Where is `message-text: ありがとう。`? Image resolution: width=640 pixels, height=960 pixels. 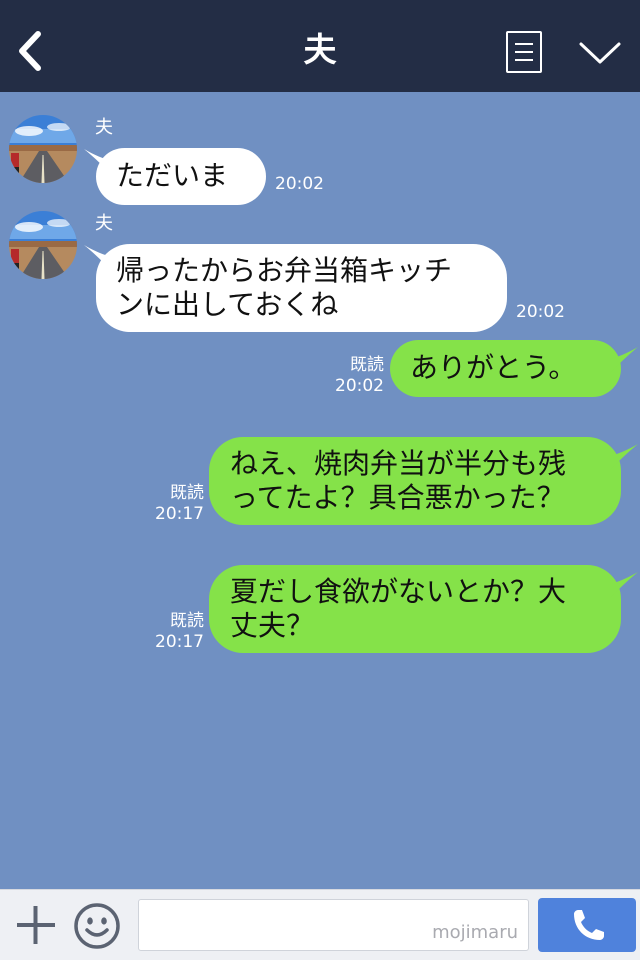 message-text: ありがとう。 is located at coordinates (493, 367).